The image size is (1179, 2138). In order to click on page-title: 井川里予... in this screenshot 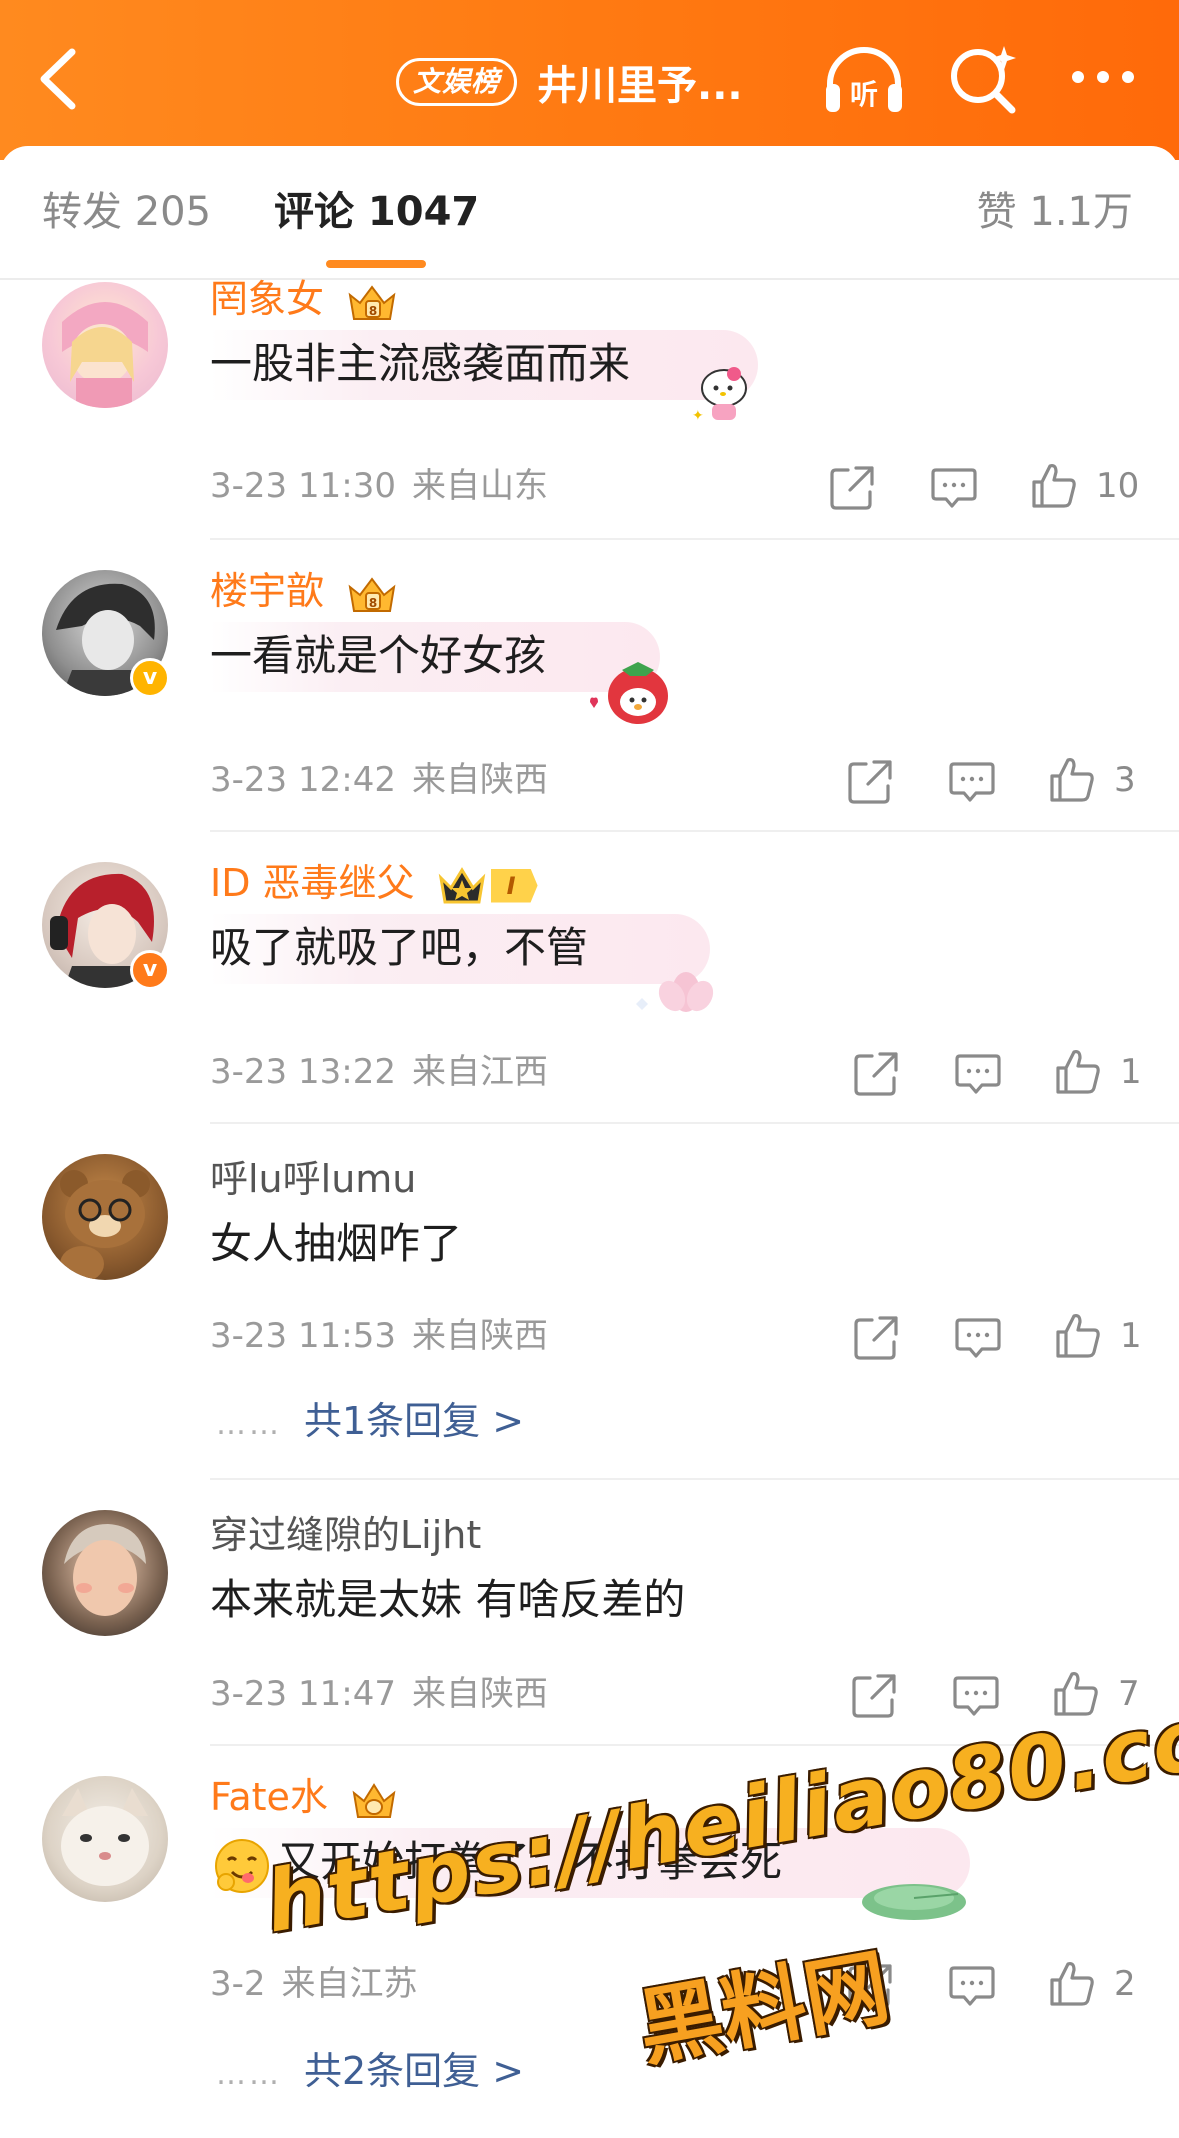, I will do `click(640, 86)`.